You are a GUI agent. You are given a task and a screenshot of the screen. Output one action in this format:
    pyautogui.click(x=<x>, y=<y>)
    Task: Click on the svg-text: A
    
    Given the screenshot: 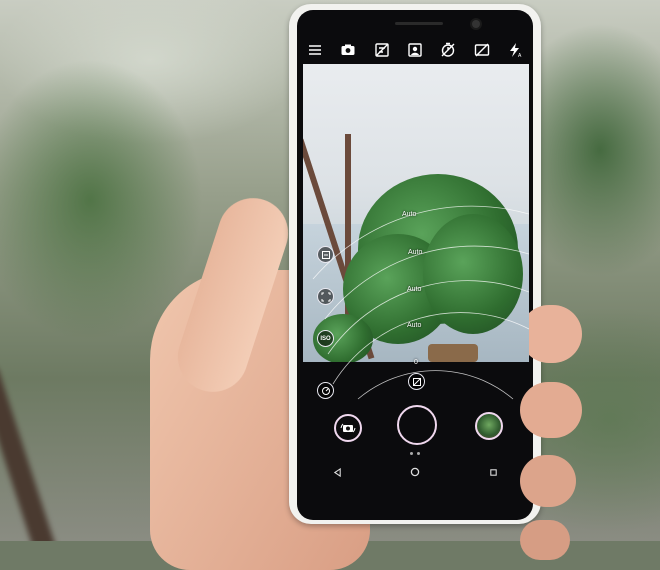 What is the action you would take?
    pyautogui.click(x=520, y=55)
    